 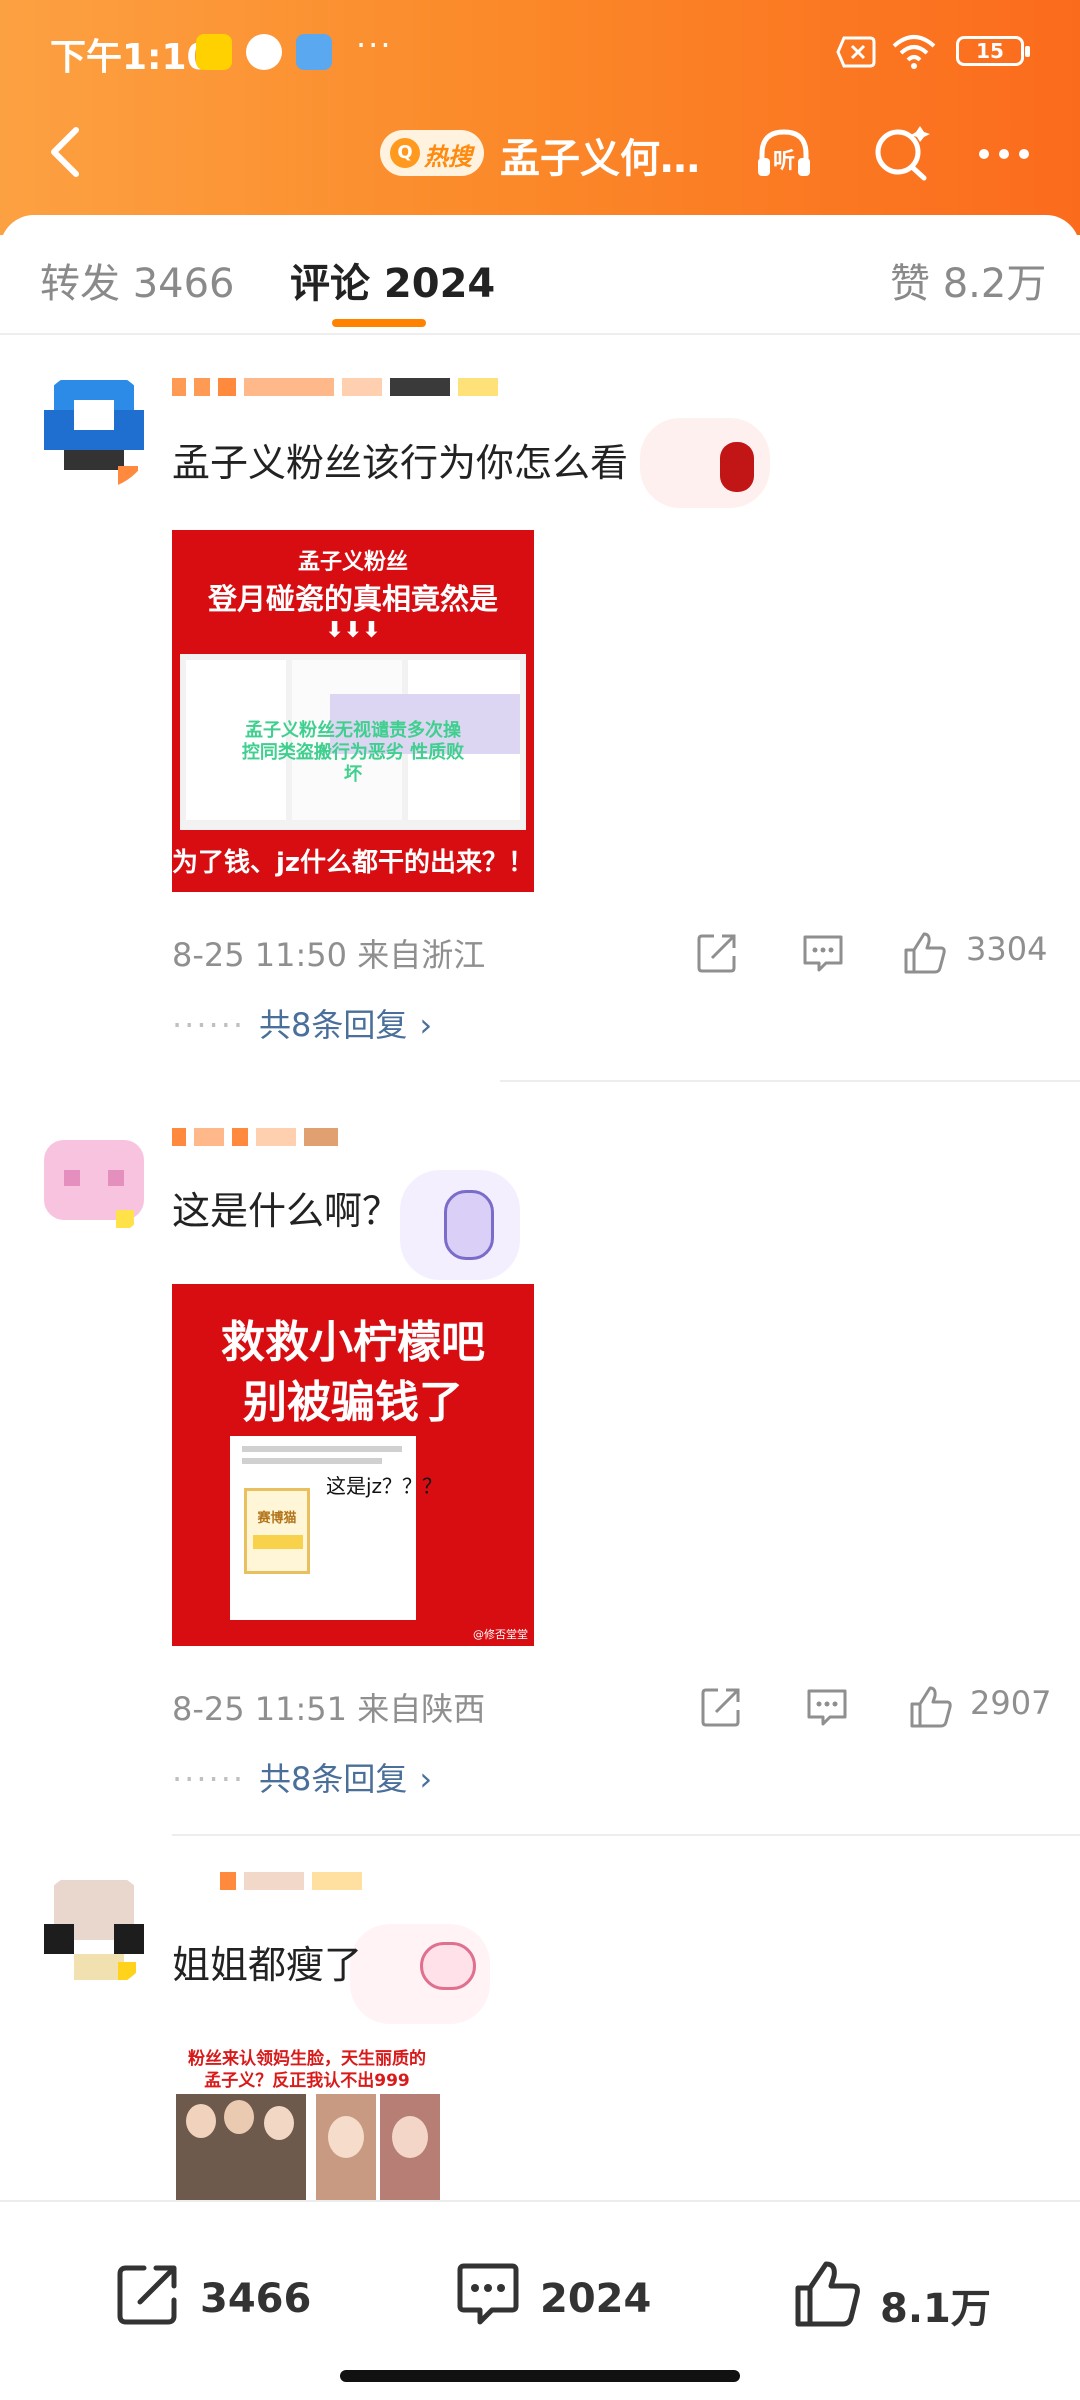 What do you see at coordinates (256, 2299) in the screenshot?
I see `repost-count: 3466` at bounding box center [256, 2299].